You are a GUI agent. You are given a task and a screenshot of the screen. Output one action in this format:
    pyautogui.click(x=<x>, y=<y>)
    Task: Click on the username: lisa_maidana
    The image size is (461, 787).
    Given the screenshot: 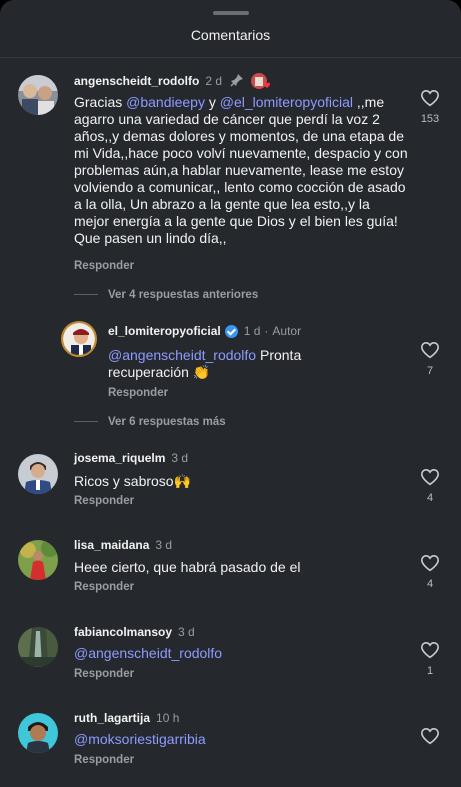 What is the action you would take?
    pyautogui.click(x=111, y=545)
    